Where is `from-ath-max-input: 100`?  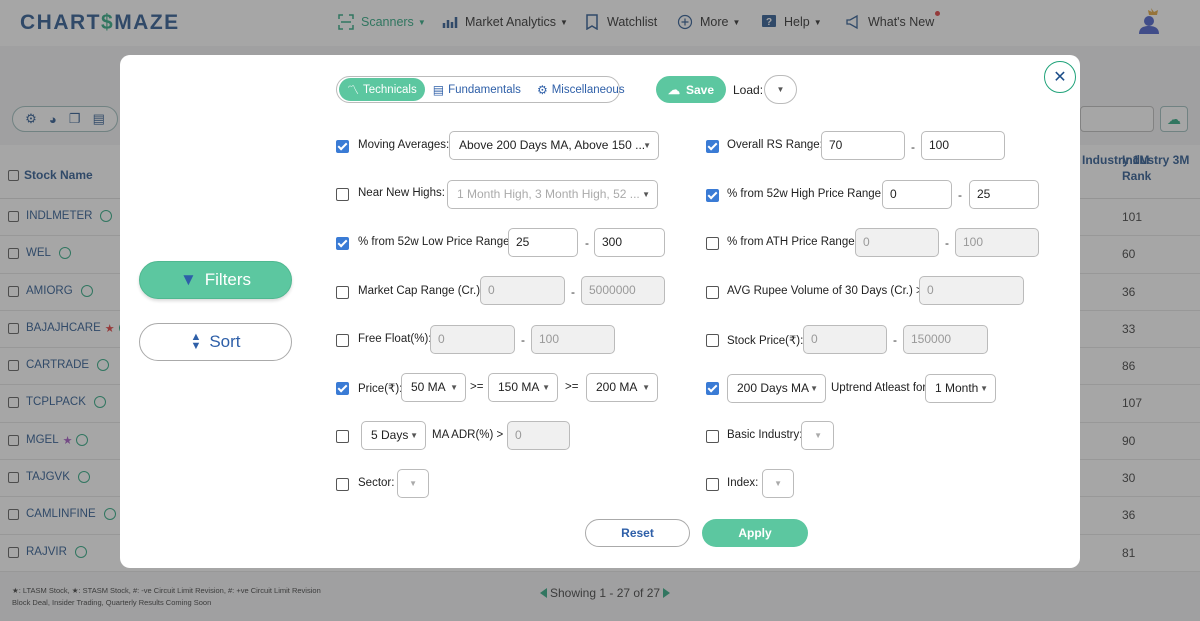 from-ath-max-input: 100 is located at coordinates (997, 242).